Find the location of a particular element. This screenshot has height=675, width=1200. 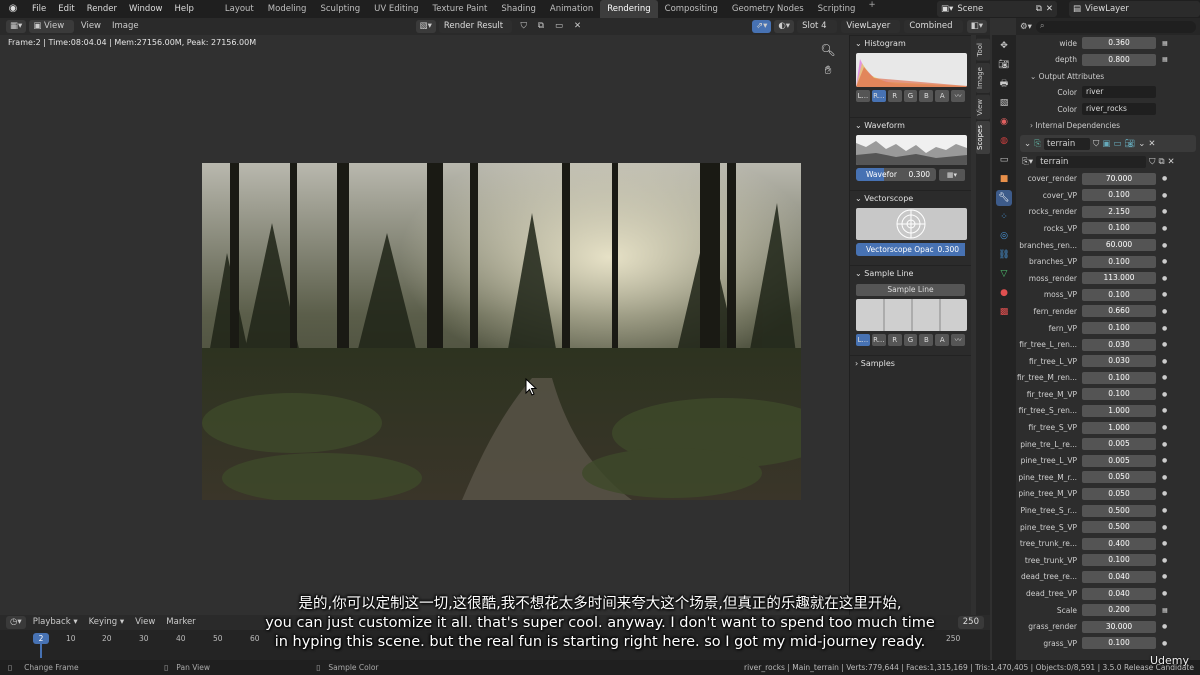

properties-search-input: ⌕ is located at coordinates (1115, 26).